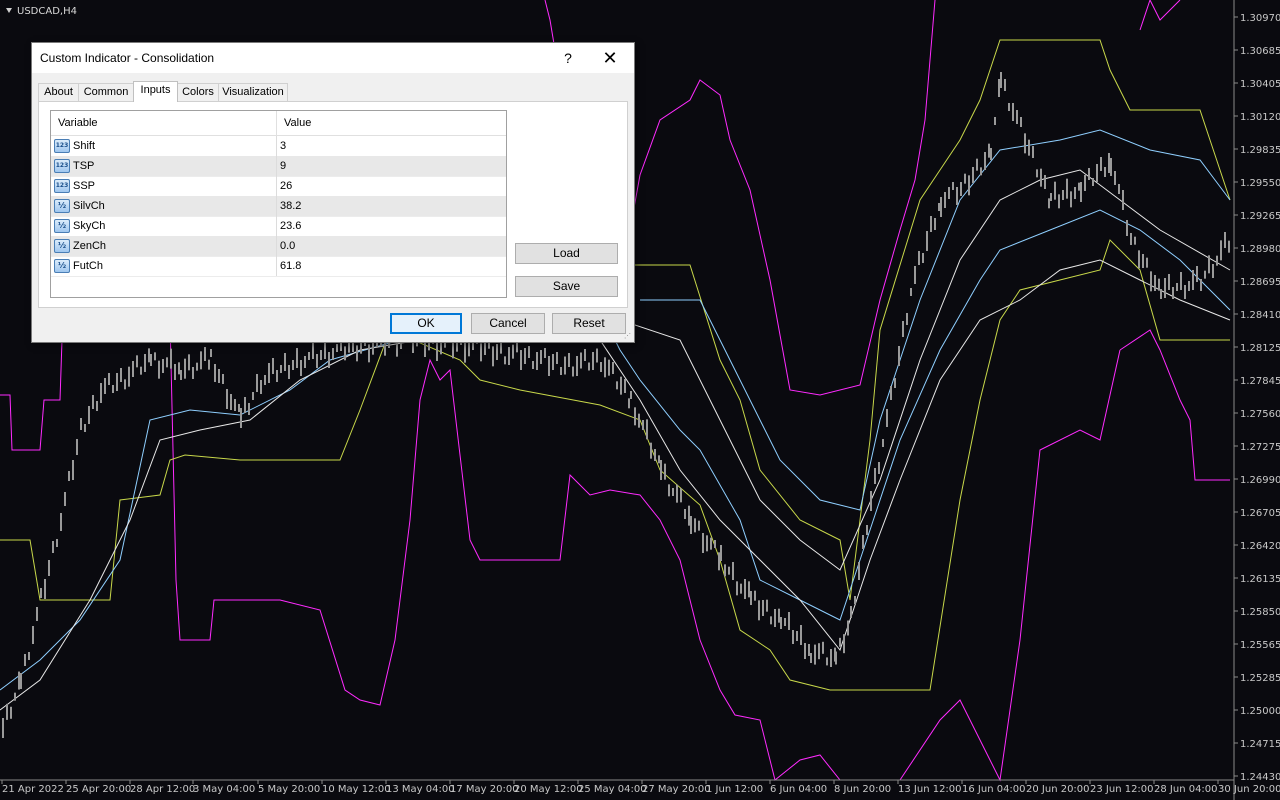 This screenshot has width=1280, height=800. I want to click on variable-value: 3, so click(283, 146).